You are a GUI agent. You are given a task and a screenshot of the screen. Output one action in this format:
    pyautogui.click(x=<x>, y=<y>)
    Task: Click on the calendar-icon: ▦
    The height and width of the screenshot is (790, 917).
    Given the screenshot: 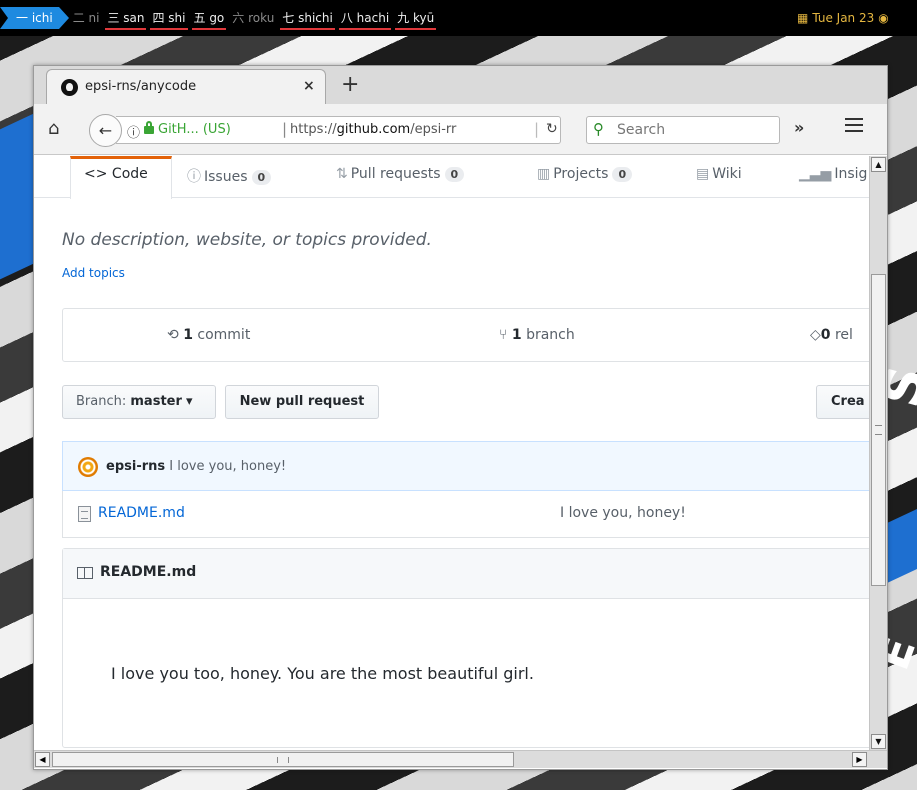 What is the action you would take?
    pyautogui.click(x=803, y=18)
    